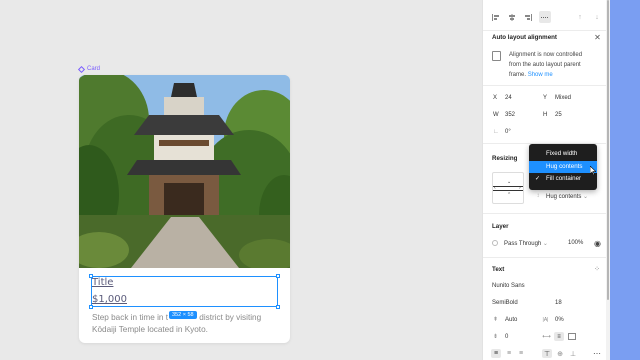  I want to click on align-horizontal-center-icon, so click(512, 17).